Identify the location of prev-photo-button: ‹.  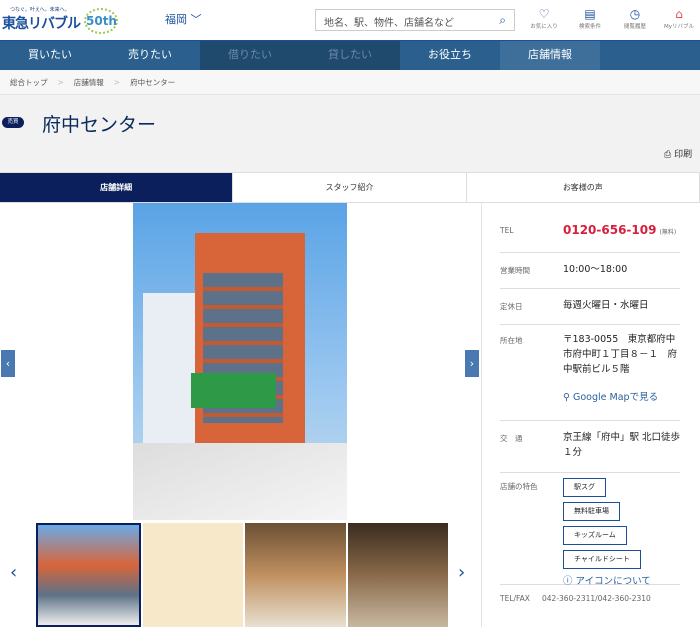
(8, 363).